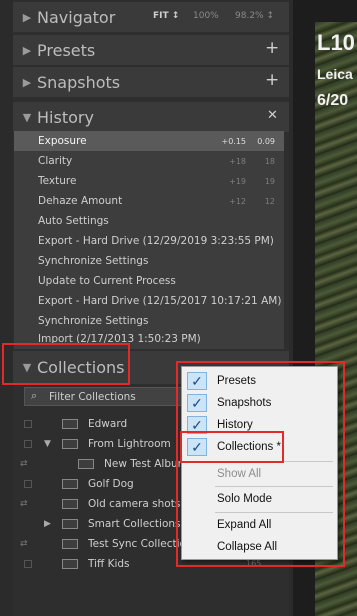 The width and height of the screenshot is (357, 616). Describe the element at coordinates (151, 17) in the screenshot. I see `navigator-header: ▶ Navigator FIT ↕ 100% 98.2% ↕` at that location.